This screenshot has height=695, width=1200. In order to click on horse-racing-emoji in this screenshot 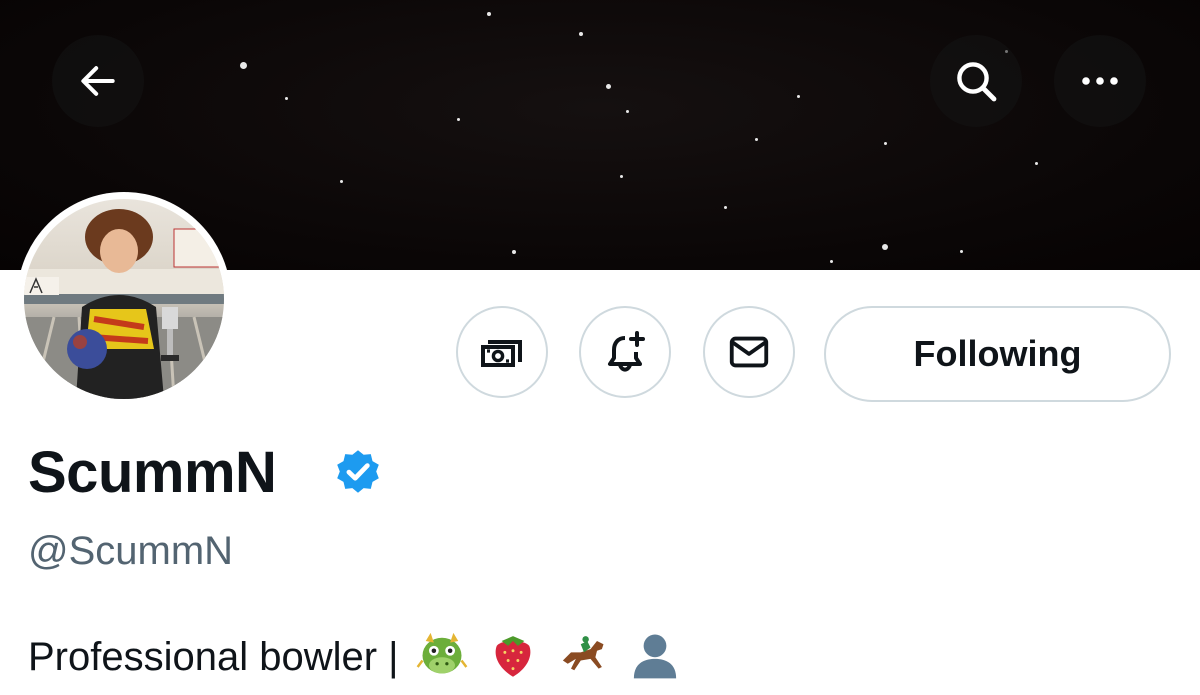, I will do `click(583, 653)`.